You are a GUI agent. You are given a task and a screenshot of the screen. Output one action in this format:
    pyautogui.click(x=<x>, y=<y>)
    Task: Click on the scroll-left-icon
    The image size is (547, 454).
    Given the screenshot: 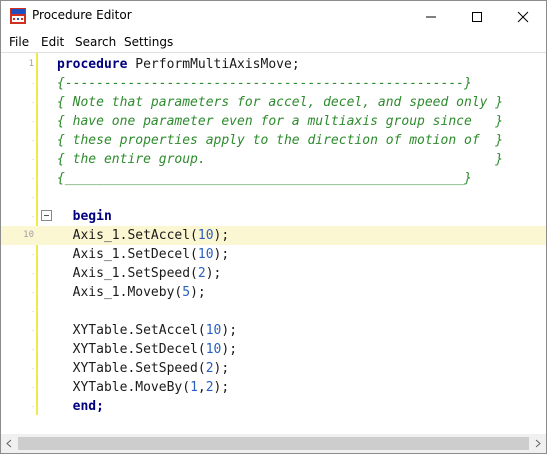 What is the action you would take?
    pyautogui.click(x=9, y=443)
    